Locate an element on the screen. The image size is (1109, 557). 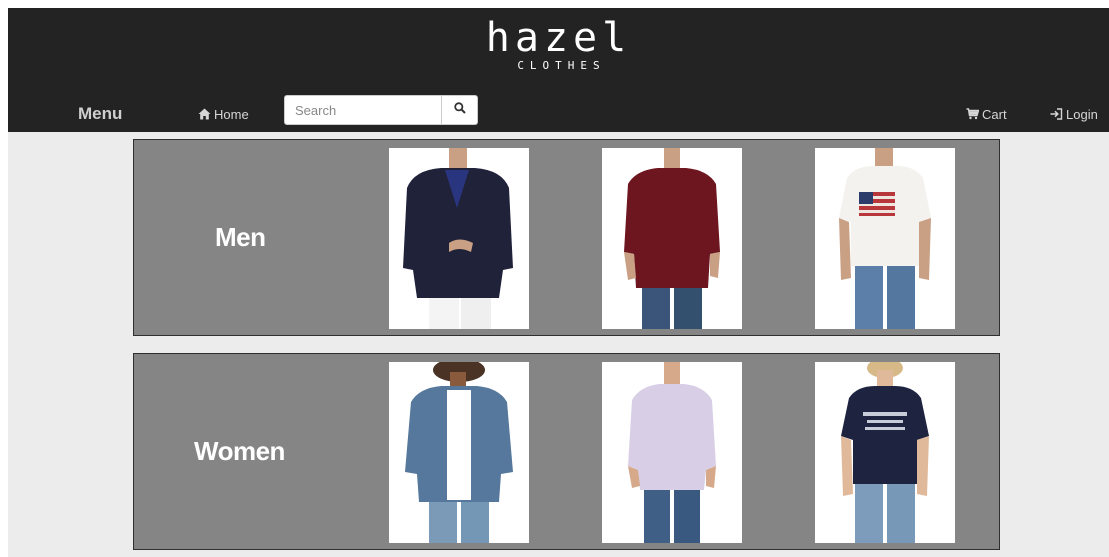
cart-link: Cart is located at coordinates (986, 114).